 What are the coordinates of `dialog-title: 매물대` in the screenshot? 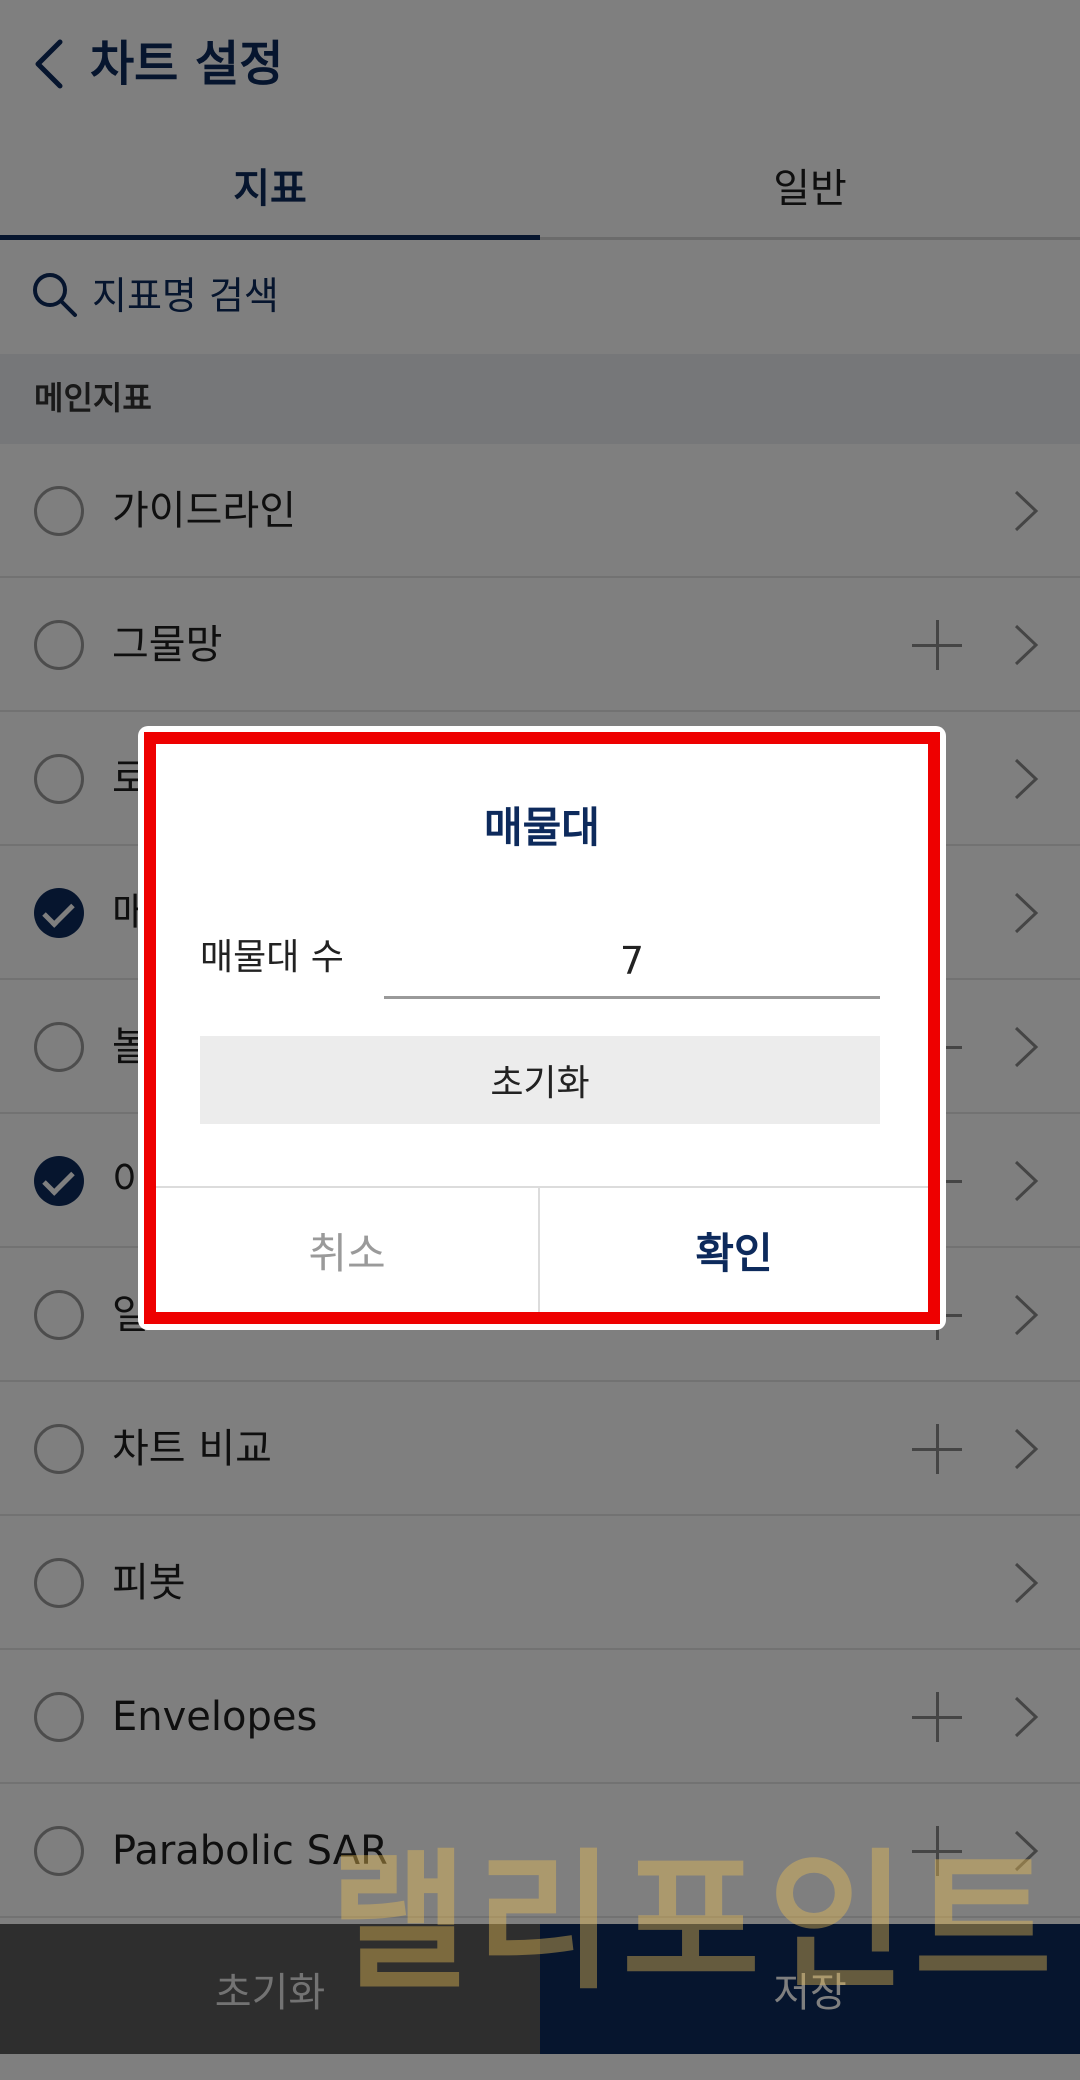 It's located at (542, 827).